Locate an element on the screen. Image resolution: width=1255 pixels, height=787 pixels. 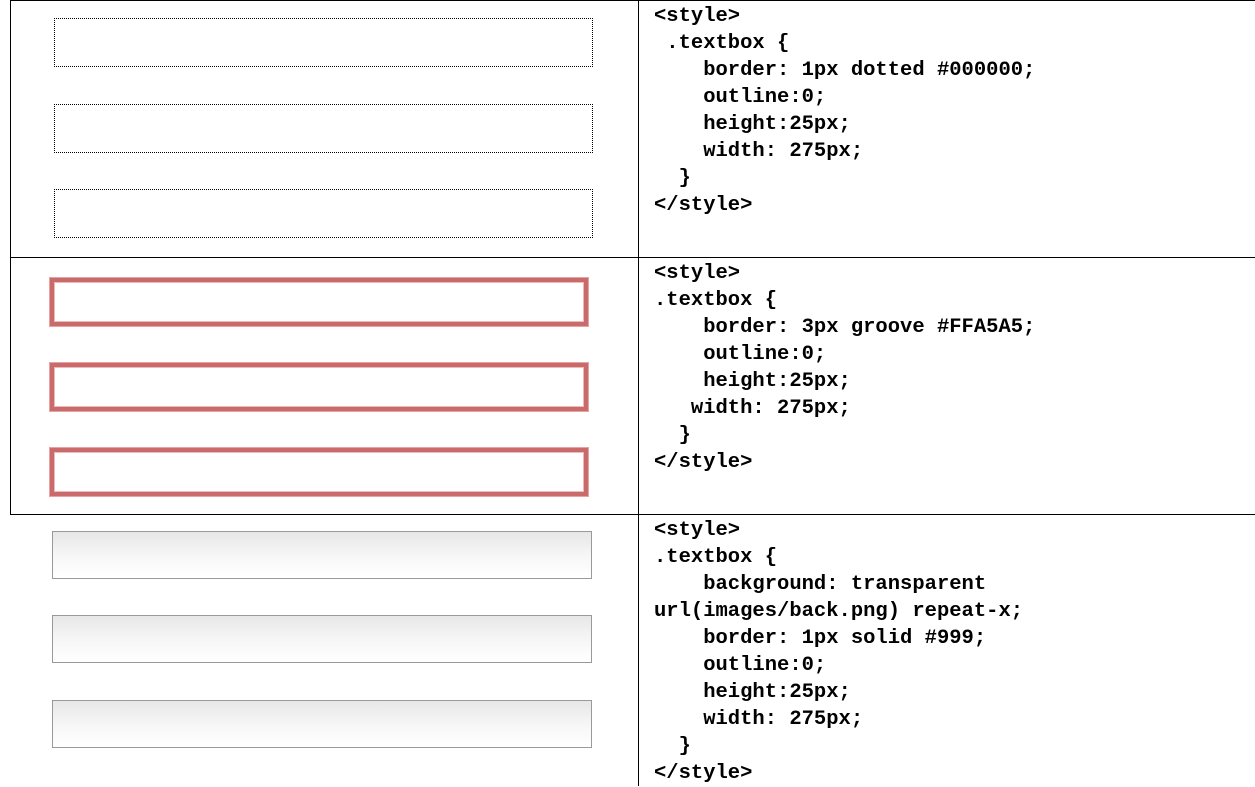
code-line: border: 3px groove #FFA5A5; is located at coordinates (845, 327).